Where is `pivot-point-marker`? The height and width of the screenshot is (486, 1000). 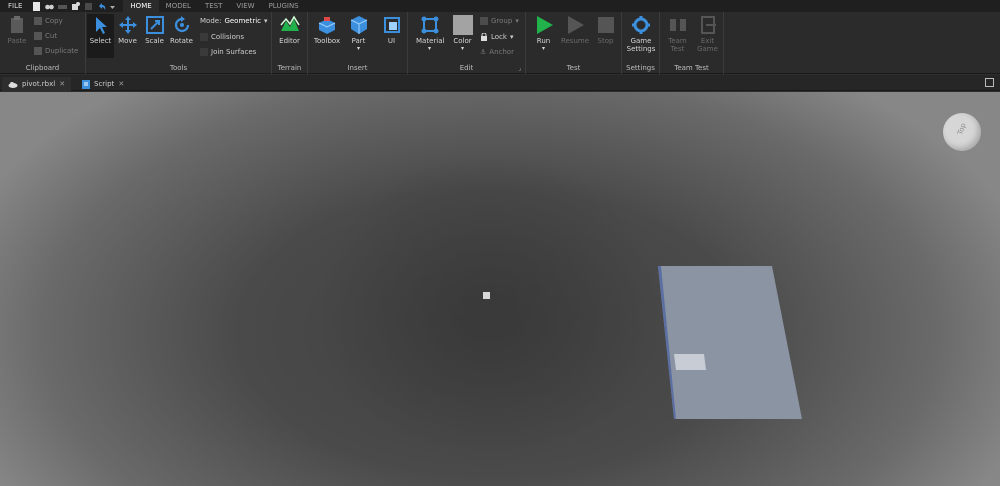 pivot-point-marker is located at coordinates (486, 295).